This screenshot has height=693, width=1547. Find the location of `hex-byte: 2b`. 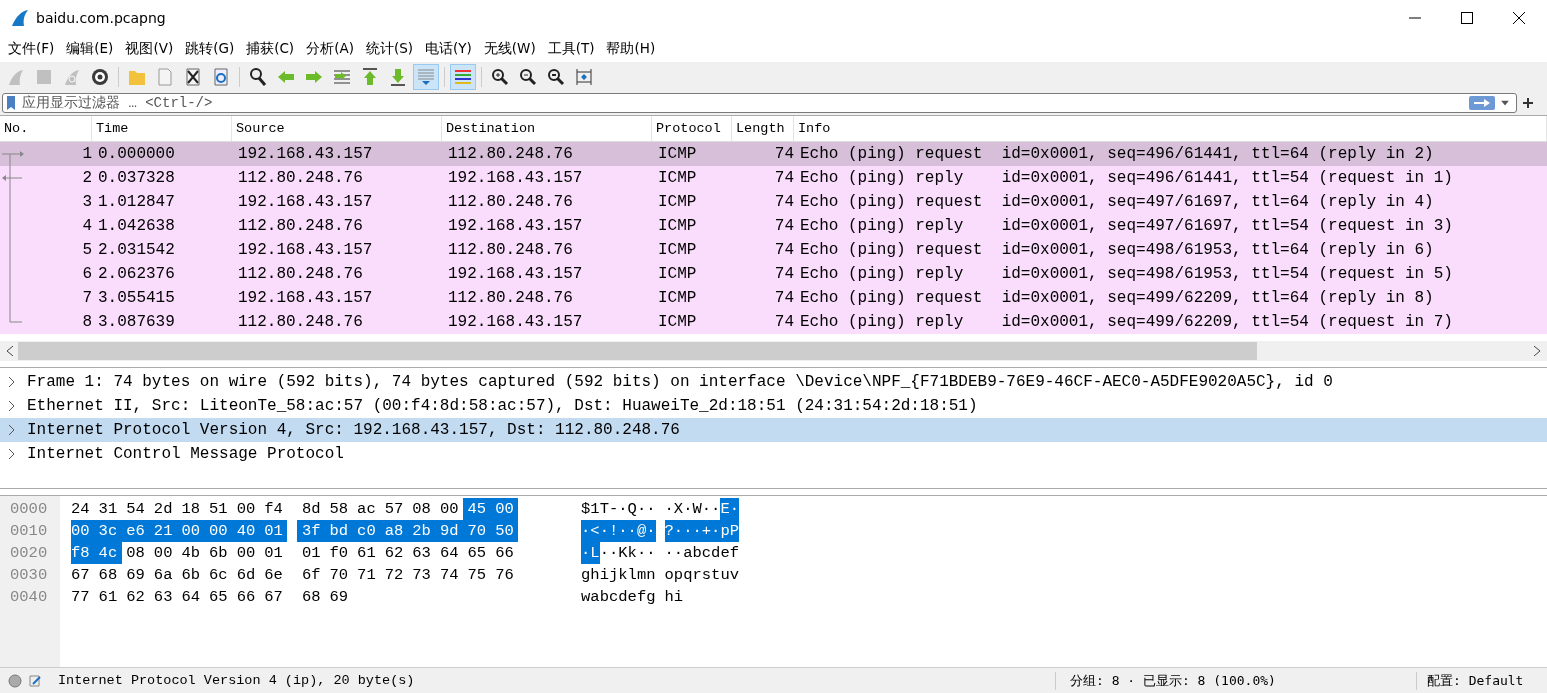

hex-byte: 2b is located at coordinates (421, 531).